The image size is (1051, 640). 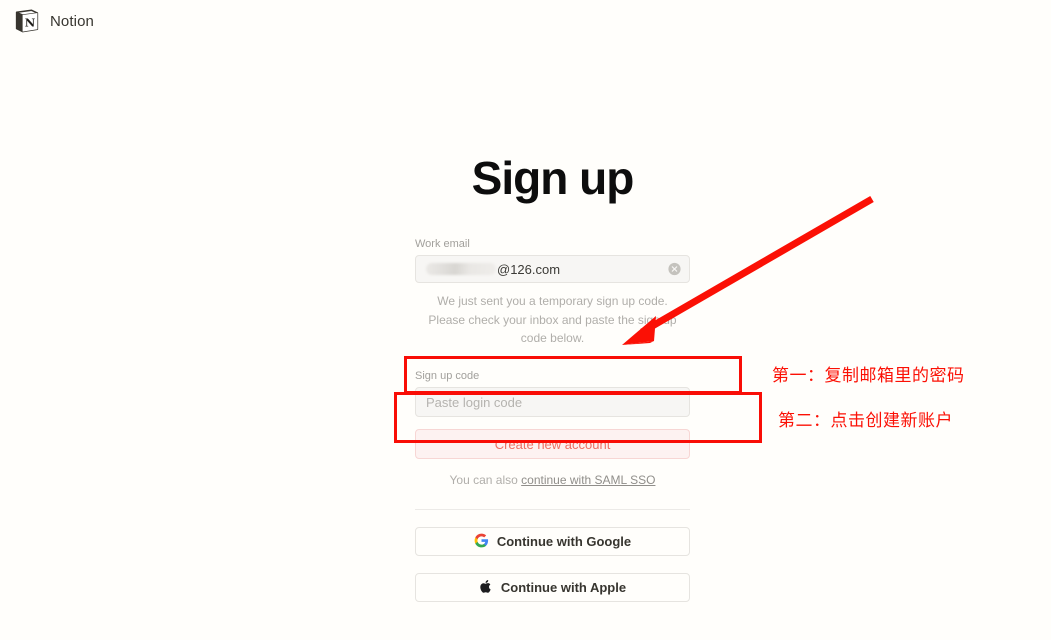 I want to click on notion-cube-icon: N, so click(x=27, y=21).